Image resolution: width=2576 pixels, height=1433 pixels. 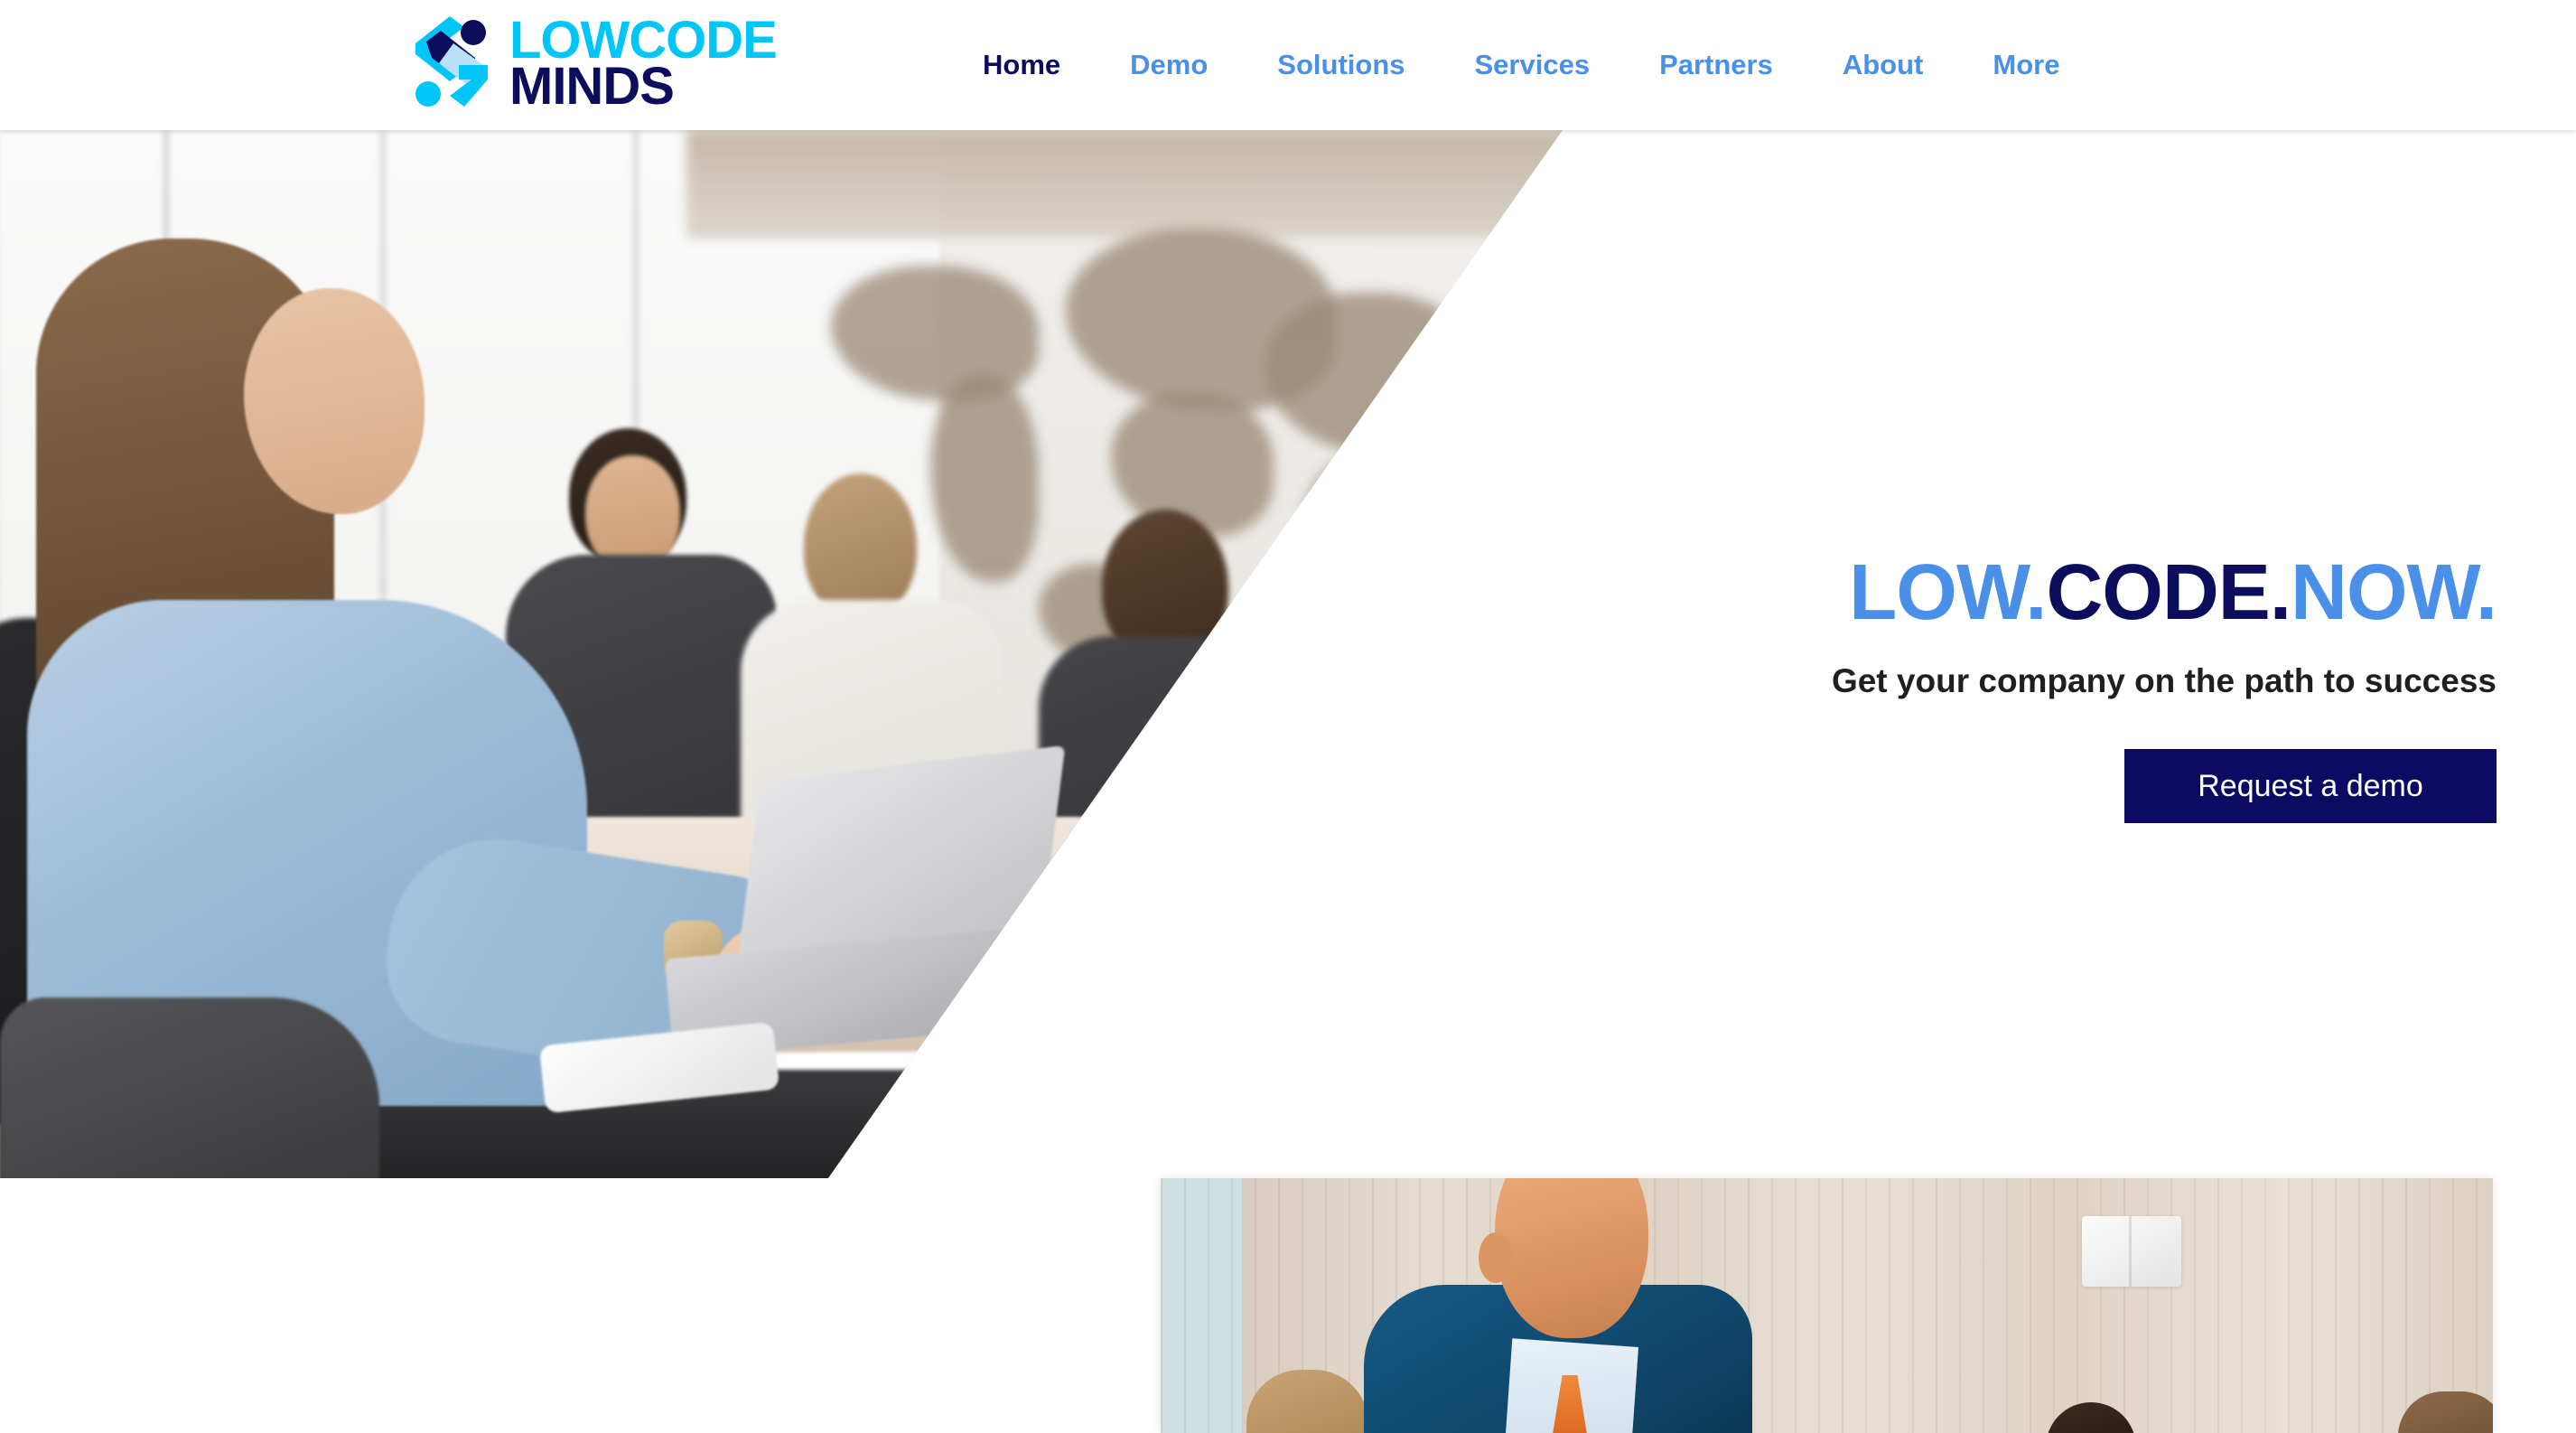 What do you see at coordinates (1948, 592) in the screenshot?
I see `hero-headline-part-low: LOW.` at bounding box center [1948, 592].